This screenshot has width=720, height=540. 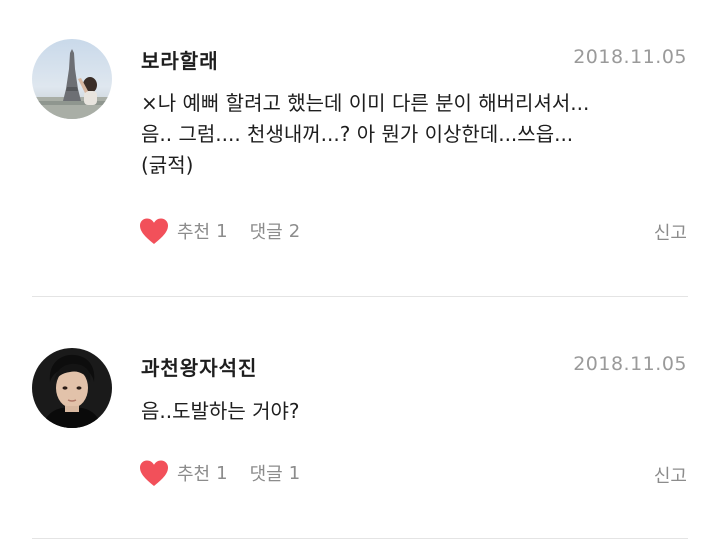 I want to click on reply-count: 1, so click(x=294, y=473).